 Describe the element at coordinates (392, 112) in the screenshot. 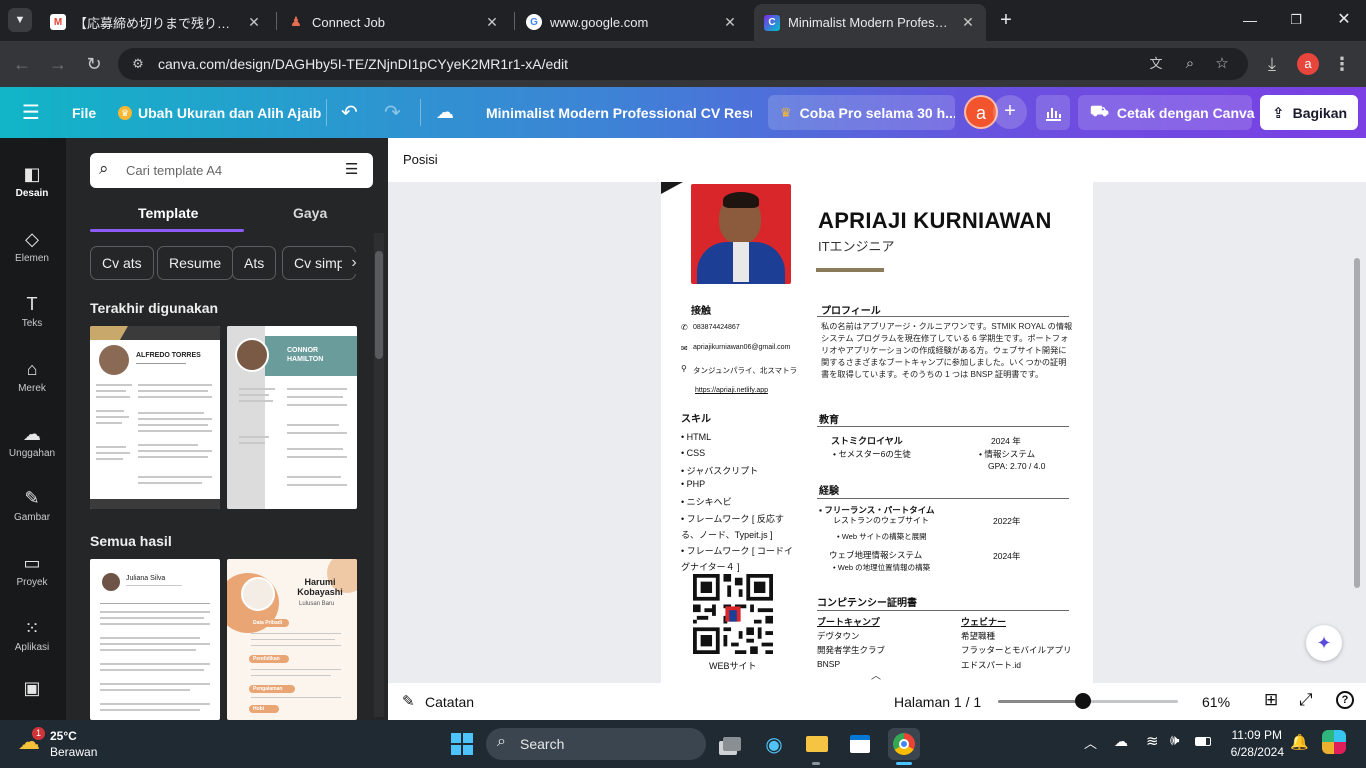

I see `redo-icon: ↷` at that location.